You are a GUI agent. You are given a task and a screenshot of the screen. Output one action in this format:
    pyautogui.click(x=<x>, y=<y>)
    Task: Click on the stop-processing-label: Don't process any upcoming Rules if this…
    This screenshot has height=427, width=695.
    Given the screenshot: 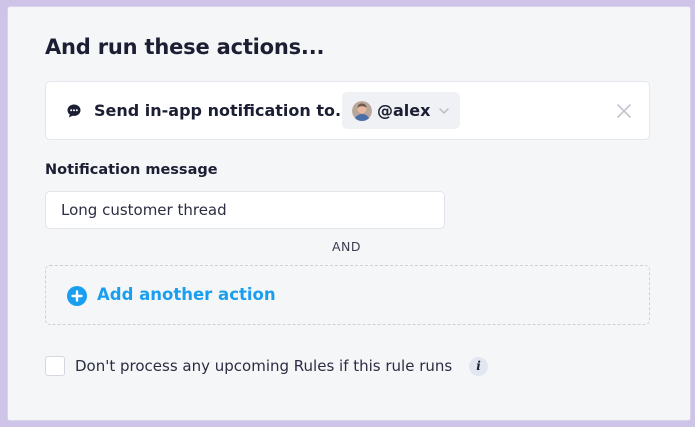 What is the action you would take?
    pyautogui.click(x=263, y=366)
    